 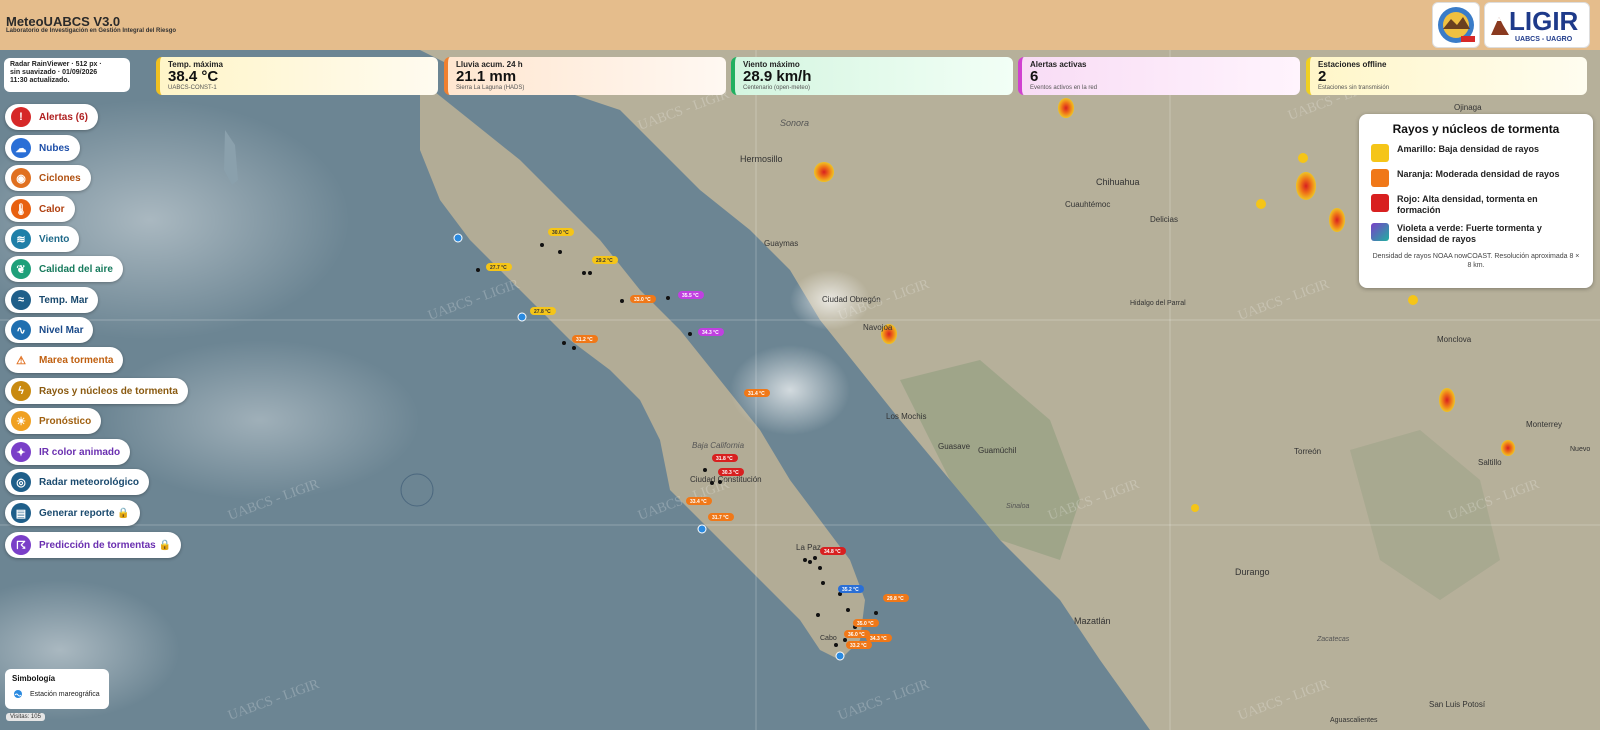 What do you see at coordinates (105, 545) in the screenshot?
I see `layer-button-label: Predicción de tormentas 🔒` at bounding box center [105, 545].